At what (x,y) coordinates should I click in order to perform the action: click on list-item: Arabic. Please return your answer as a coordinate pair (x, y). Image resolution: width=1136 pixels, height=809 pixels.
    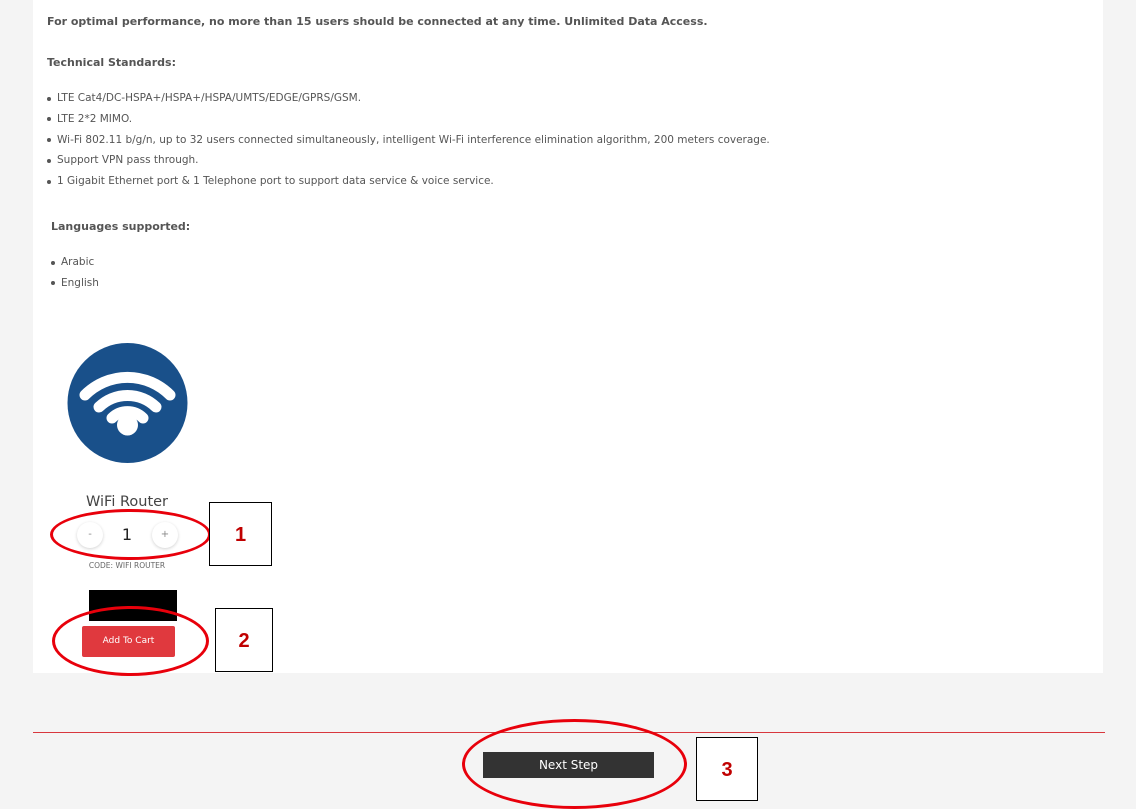
    Looking at the image, I should click on (75, 262).